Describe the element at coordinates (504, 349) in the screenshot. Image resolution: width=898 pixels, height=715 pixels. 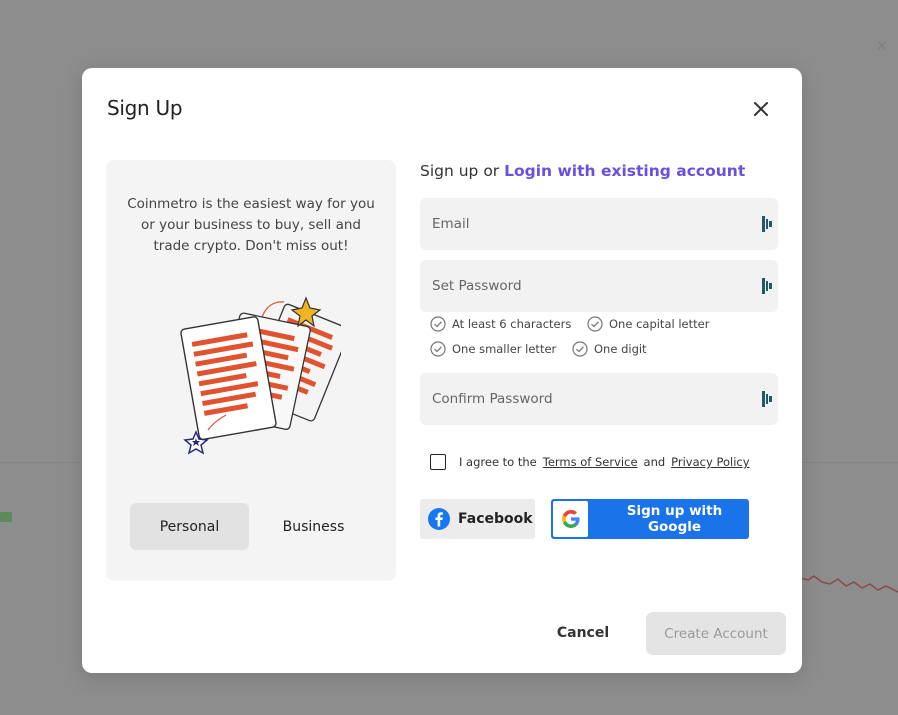
I see `password-rule-label: One smaller letter` at that location.